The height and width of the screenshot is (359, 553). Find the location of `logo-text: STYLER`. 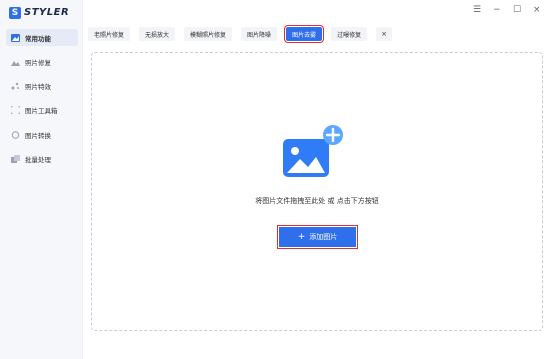

logo-text: STYLER is located at coordinates (47, 12).